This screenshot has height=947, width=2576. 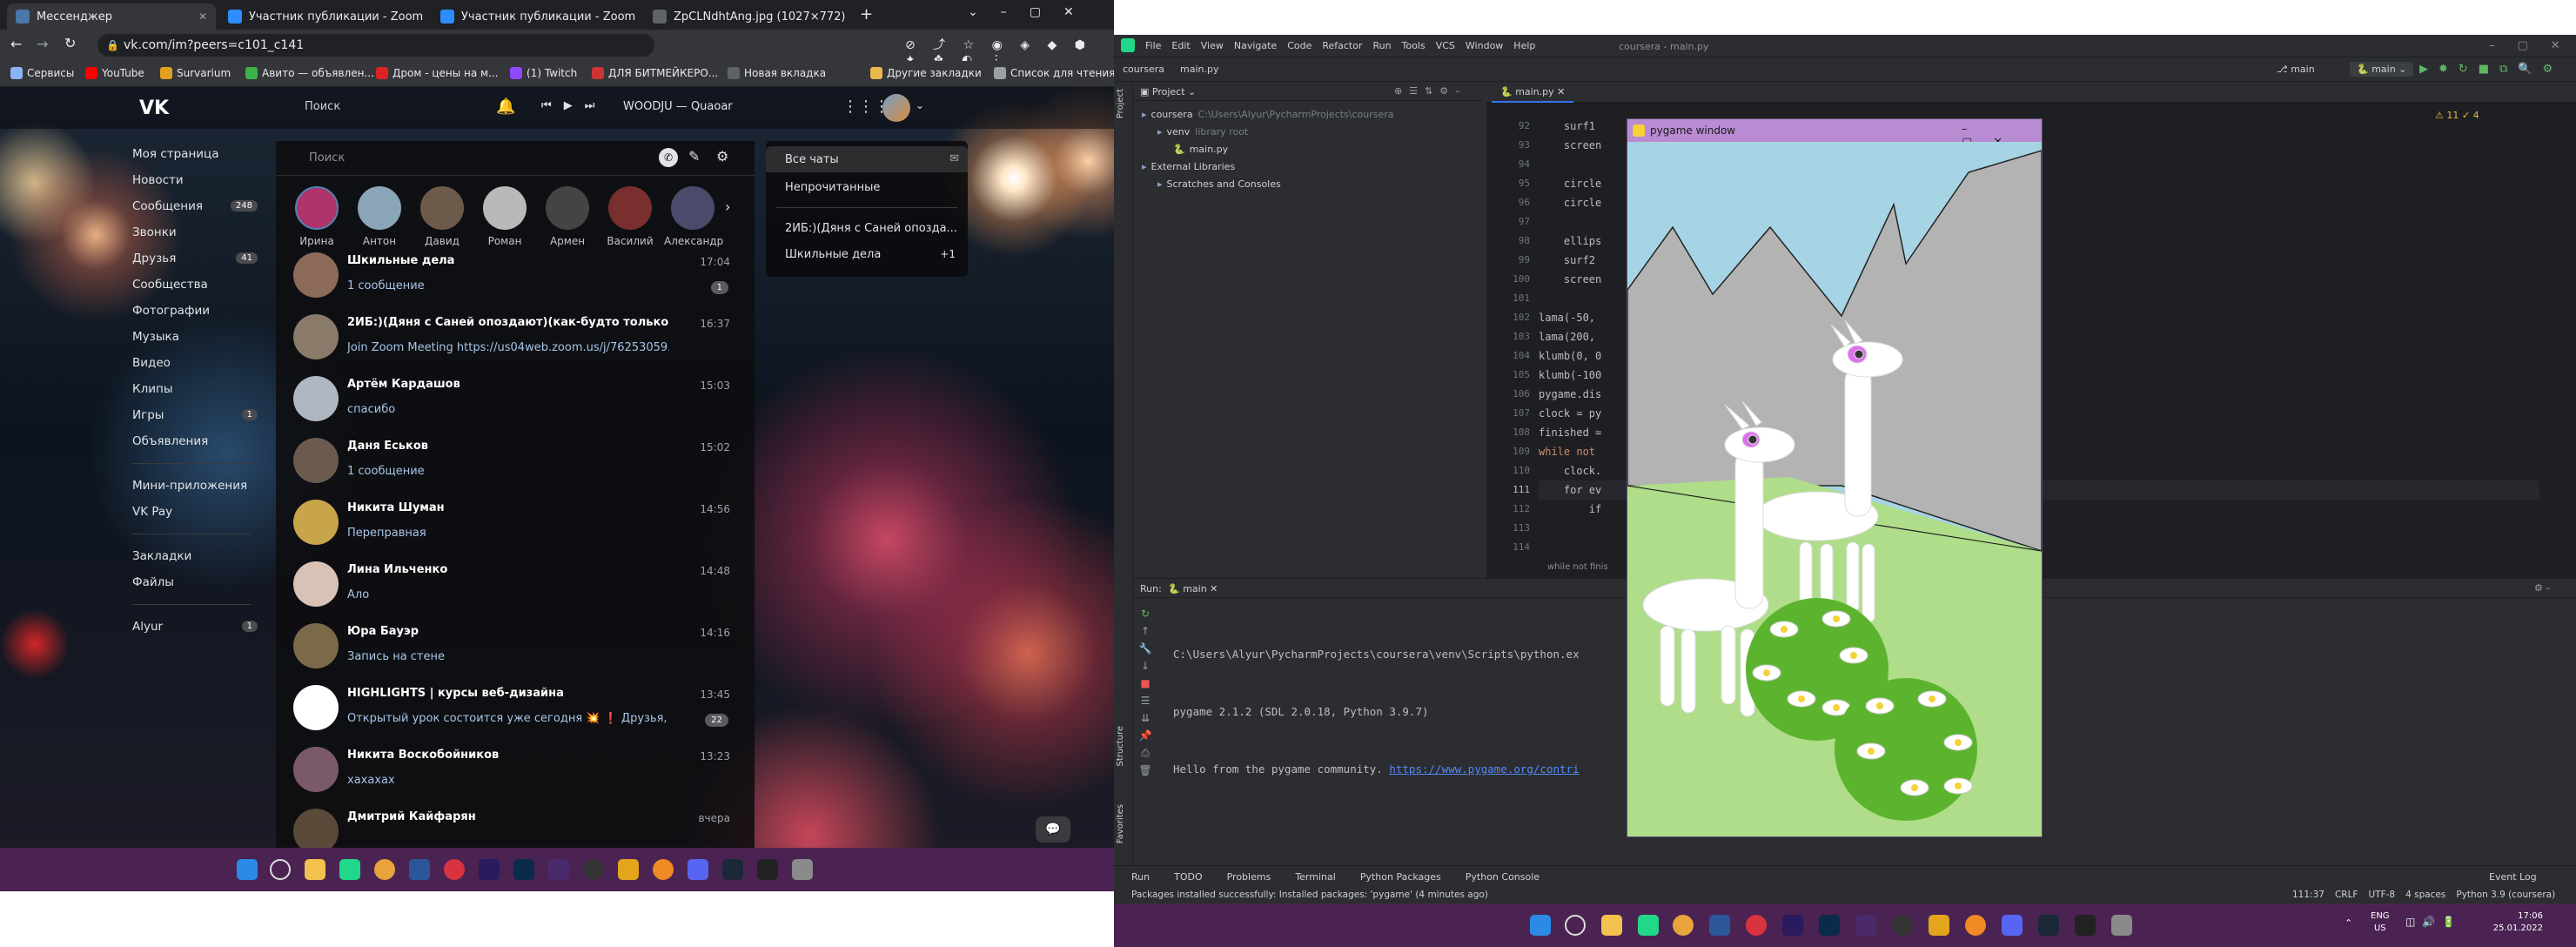 I want to click on player-controls-icon: ⏮▶⏭, so click(x=574, y=105).